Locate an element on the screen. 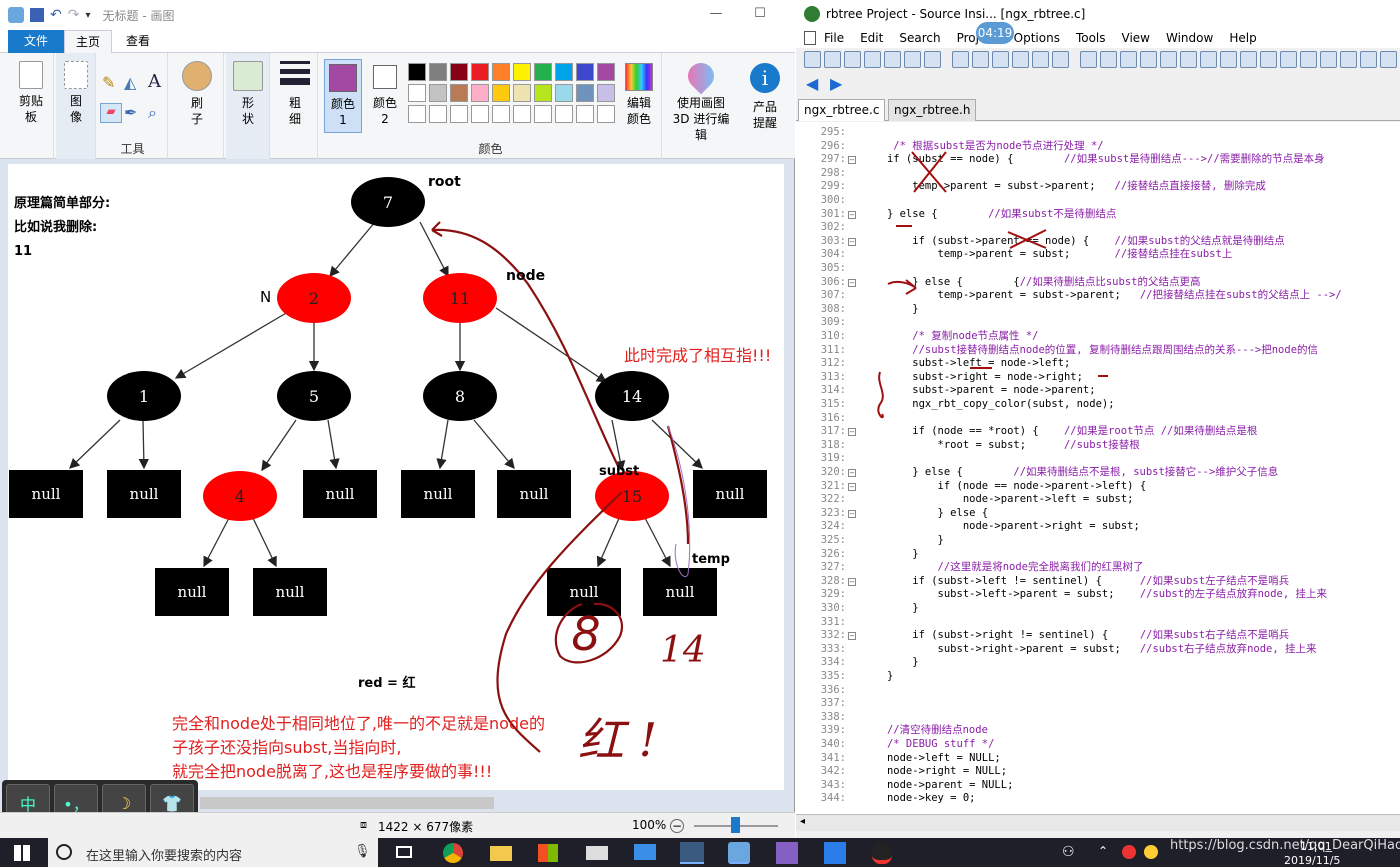 The image size is (1400, 867). zoom-out-button: − is located at coordinates (677, 826).